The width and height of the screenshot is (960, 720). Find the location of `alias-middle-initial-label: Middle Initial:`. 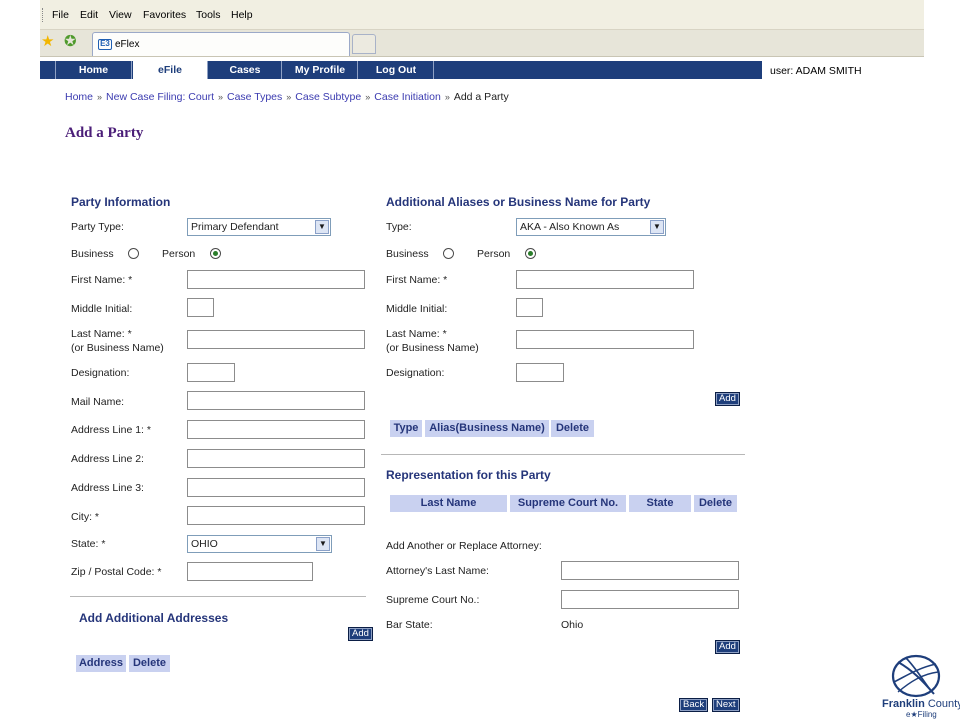

alias-middle-initial-label: Middle Initial: is located at coordinates (417, 309).